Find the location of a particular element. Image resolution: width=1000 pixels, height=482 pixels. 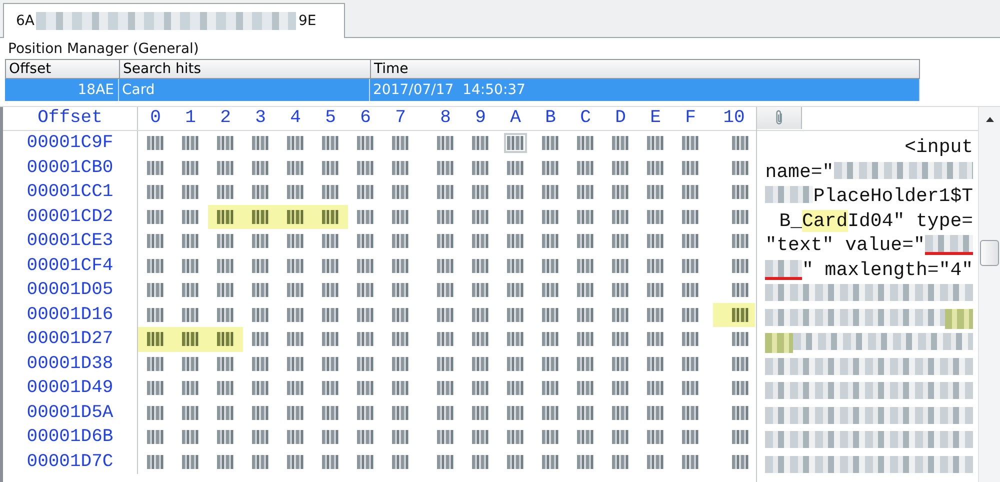

text-fragment: Id04" type= is located at coordinates (911, 221).